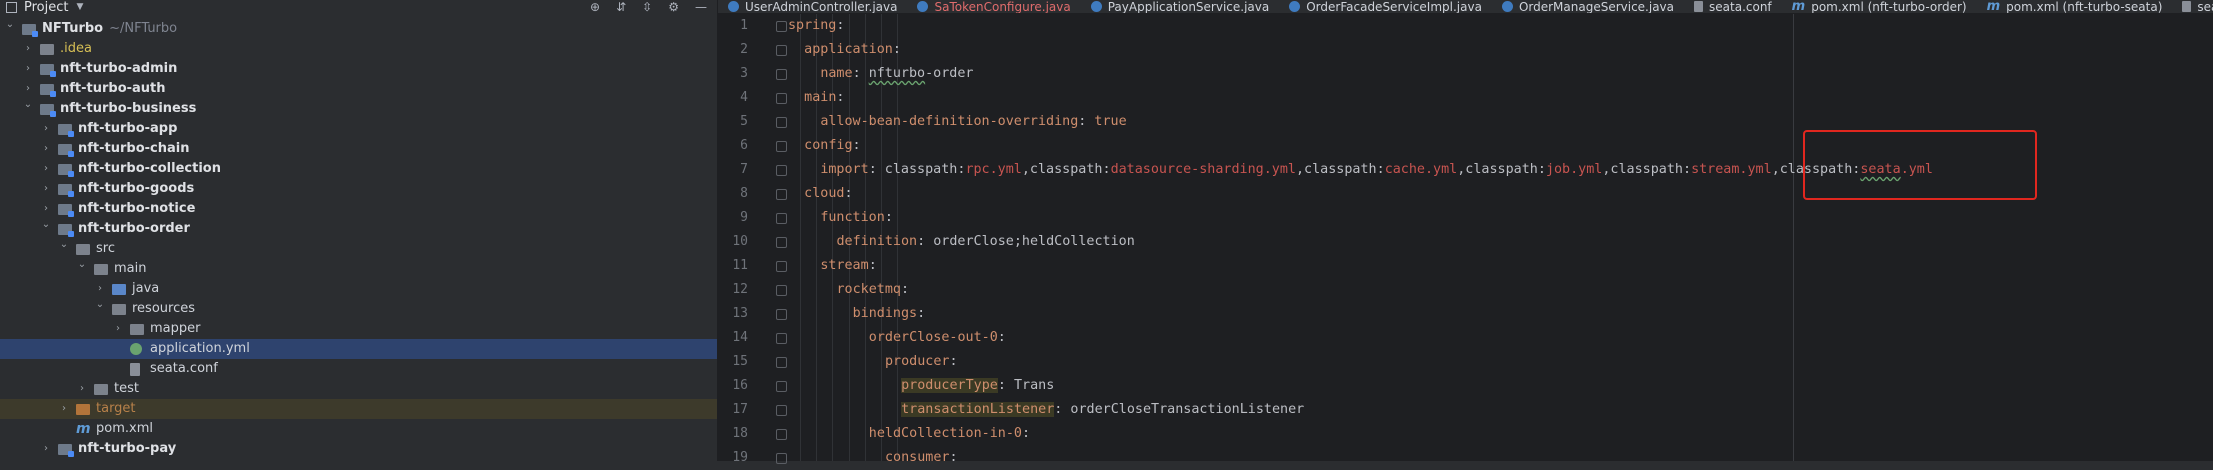 Image resolution: width=2213 pixels, height=470 pixels. What do you see at coordinates (1588, 6) in the screenshot?
I see `editor-tab: OrderManageService.java` at bounding box center [1588, 6].